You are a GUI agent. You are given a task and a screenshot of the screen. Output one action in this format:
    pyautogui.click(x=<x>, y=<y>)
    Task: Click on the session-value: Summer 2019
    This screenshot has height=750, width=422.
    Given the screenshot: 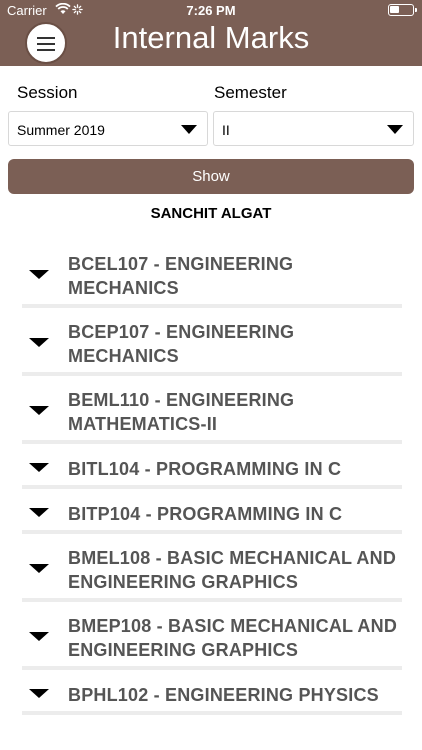 What is the action you would take?
    pyautogui.click(x=61, y=130)
    